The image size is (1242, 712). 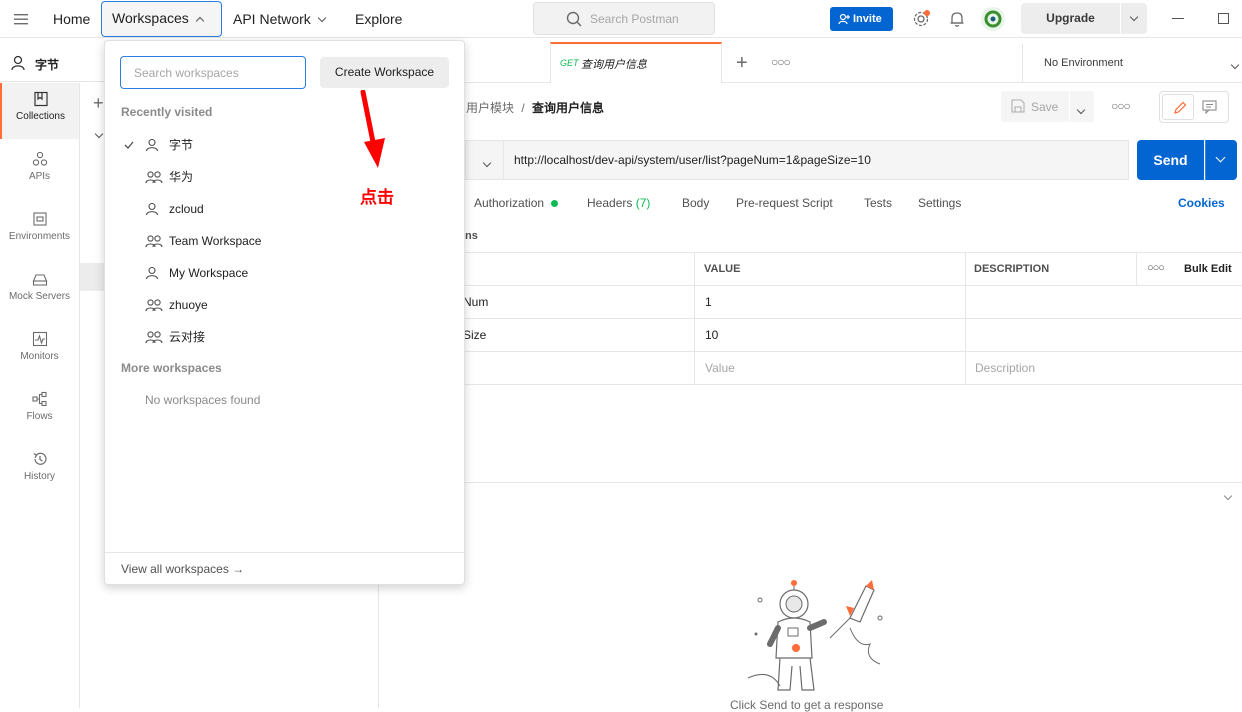 I want to click on sidebar-item-label: Monitors, so click(x=39, y=356).